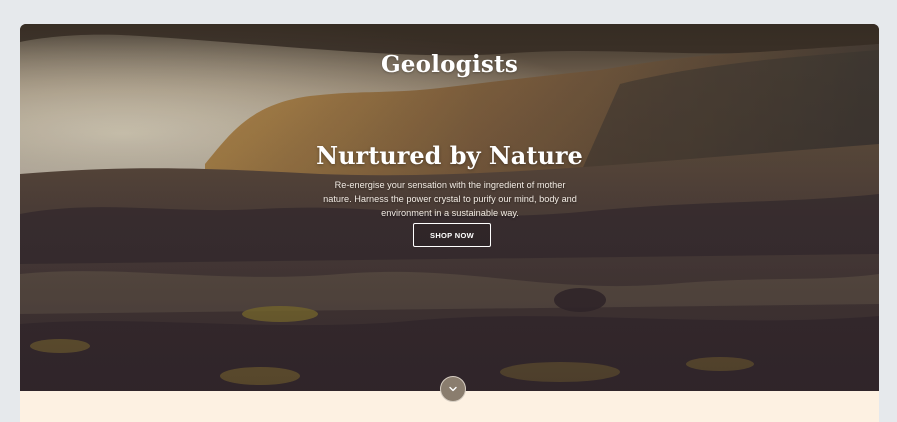  I want to click on chevron-down-icon, so click(453, 389).